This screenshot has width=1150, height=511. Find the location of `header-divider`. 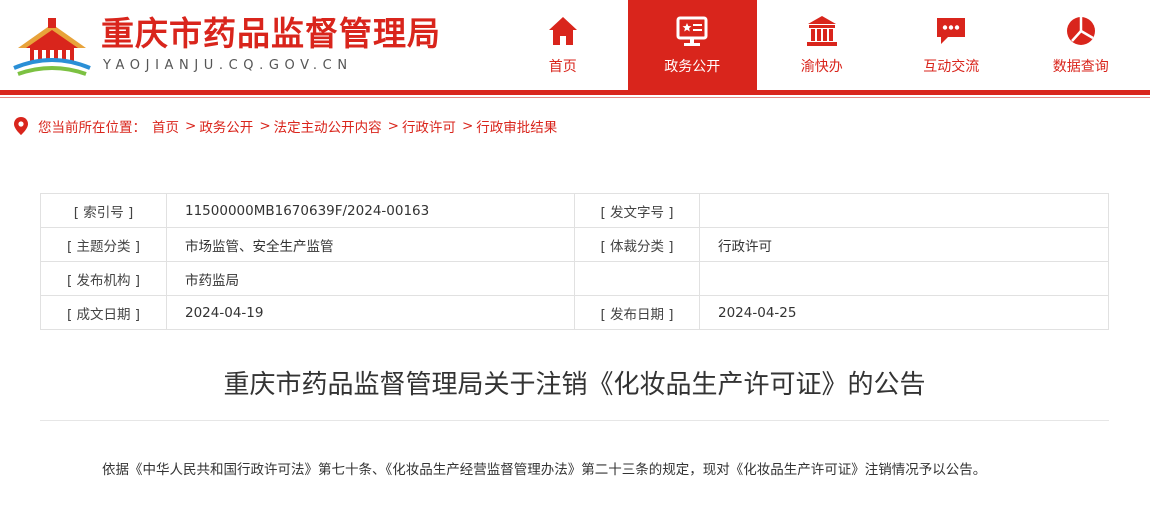

header-divider is located at coordinates (575, 92).